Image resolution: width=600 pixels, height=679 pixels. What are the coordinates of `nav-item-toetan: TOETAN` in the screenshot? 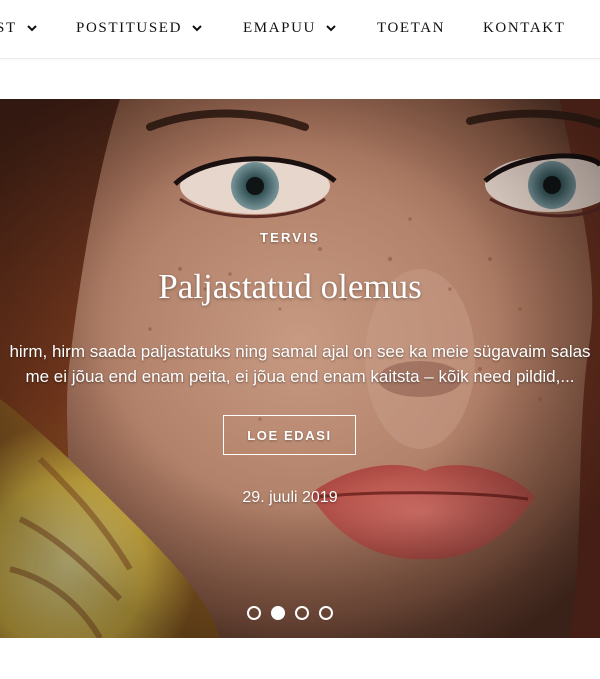 It's located at (411, 28).